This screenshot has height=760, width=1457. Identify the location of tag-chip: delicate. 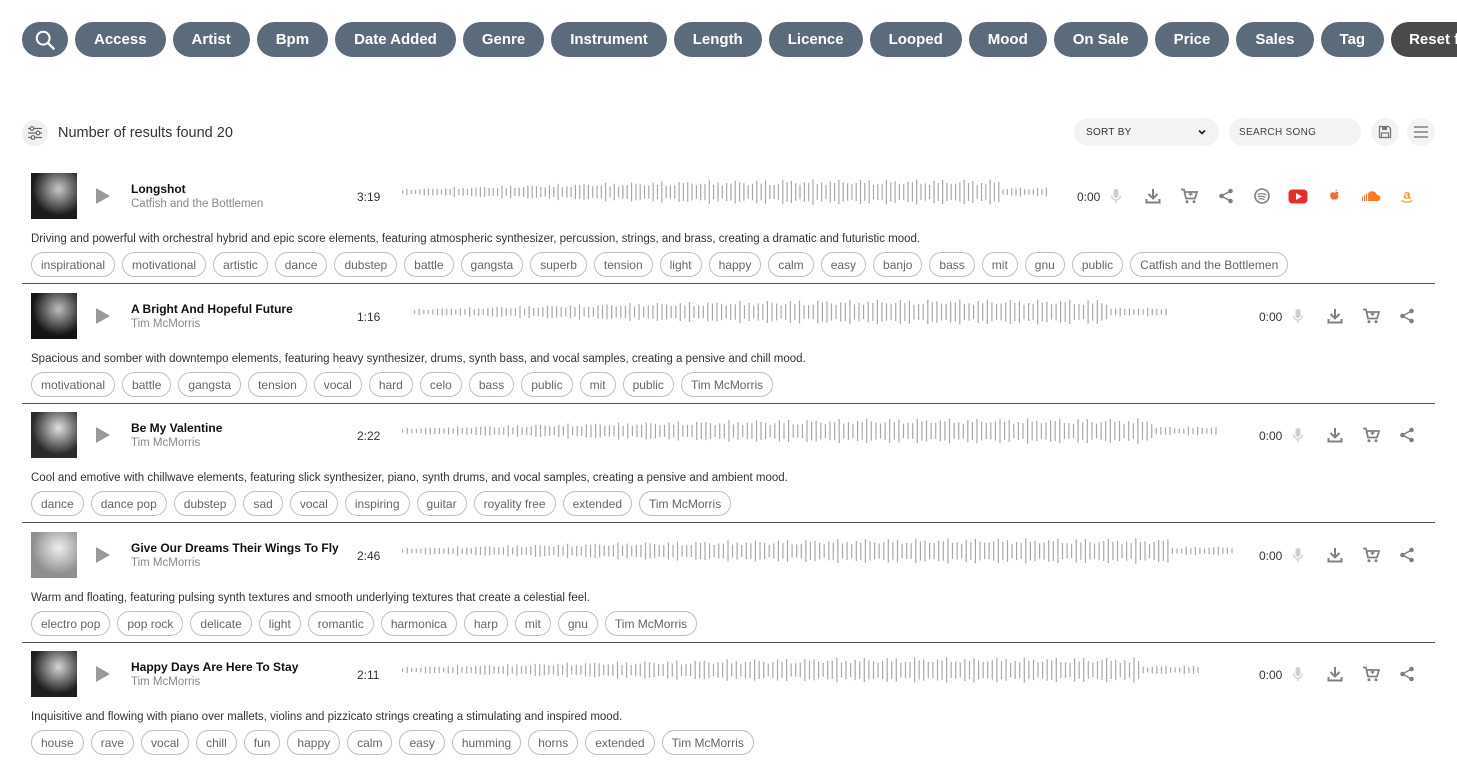
(221, 623).